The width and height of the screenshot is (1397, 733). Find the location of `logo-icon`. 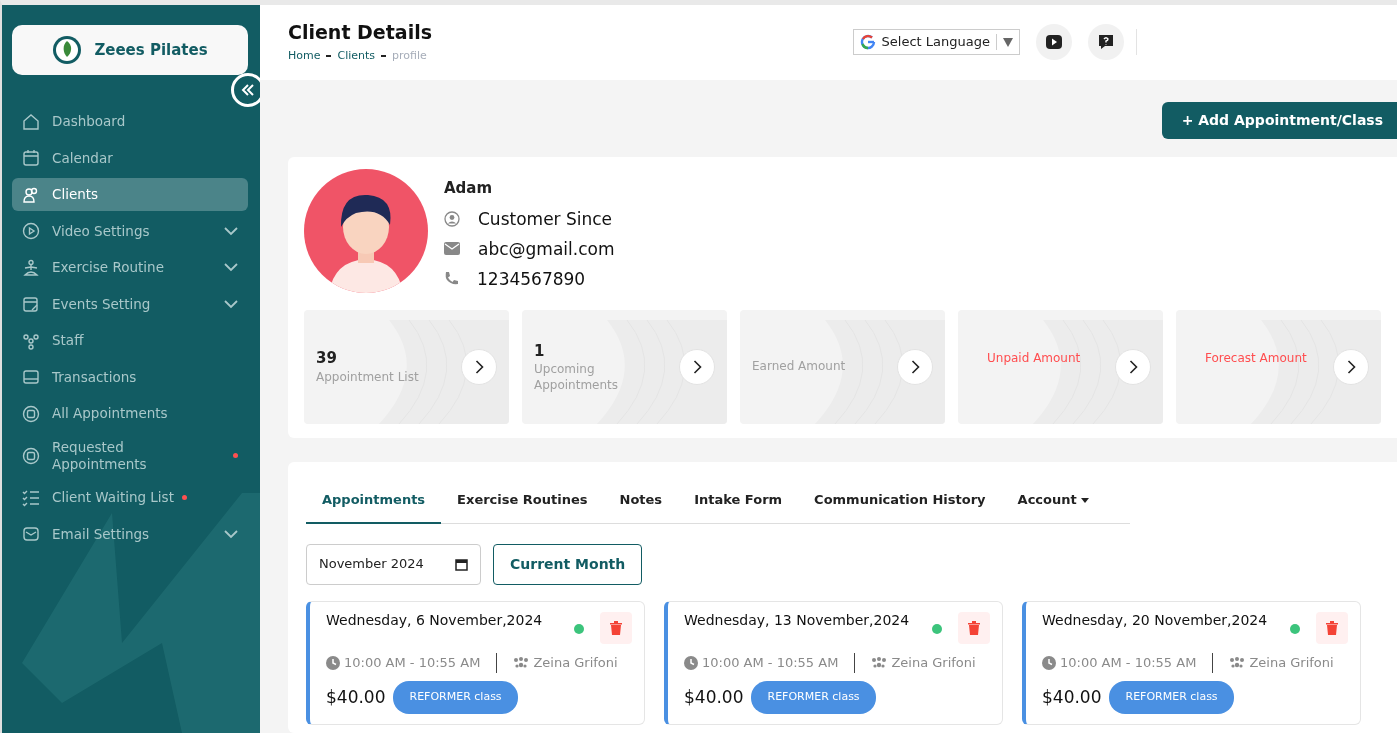

logo-icon is located at coordinates (67, 50).